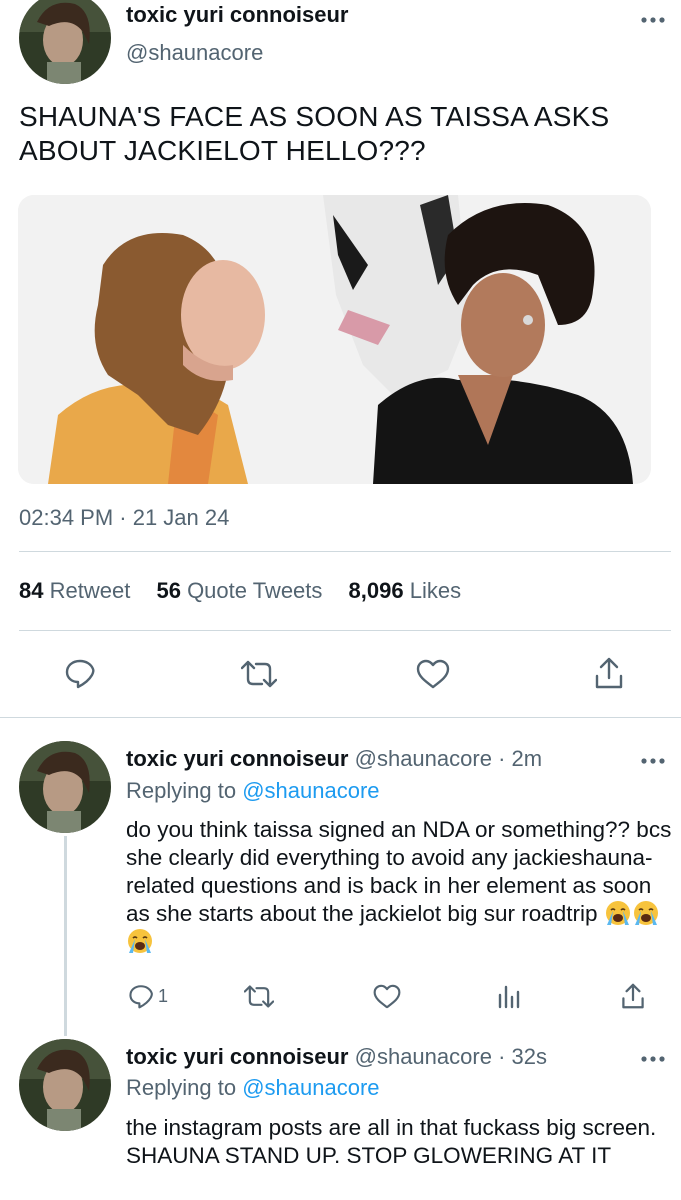  I want to click on tweet-stats: 84 Retweet 56 Quote Tweets 8,096 Likes, so click(250, 591).